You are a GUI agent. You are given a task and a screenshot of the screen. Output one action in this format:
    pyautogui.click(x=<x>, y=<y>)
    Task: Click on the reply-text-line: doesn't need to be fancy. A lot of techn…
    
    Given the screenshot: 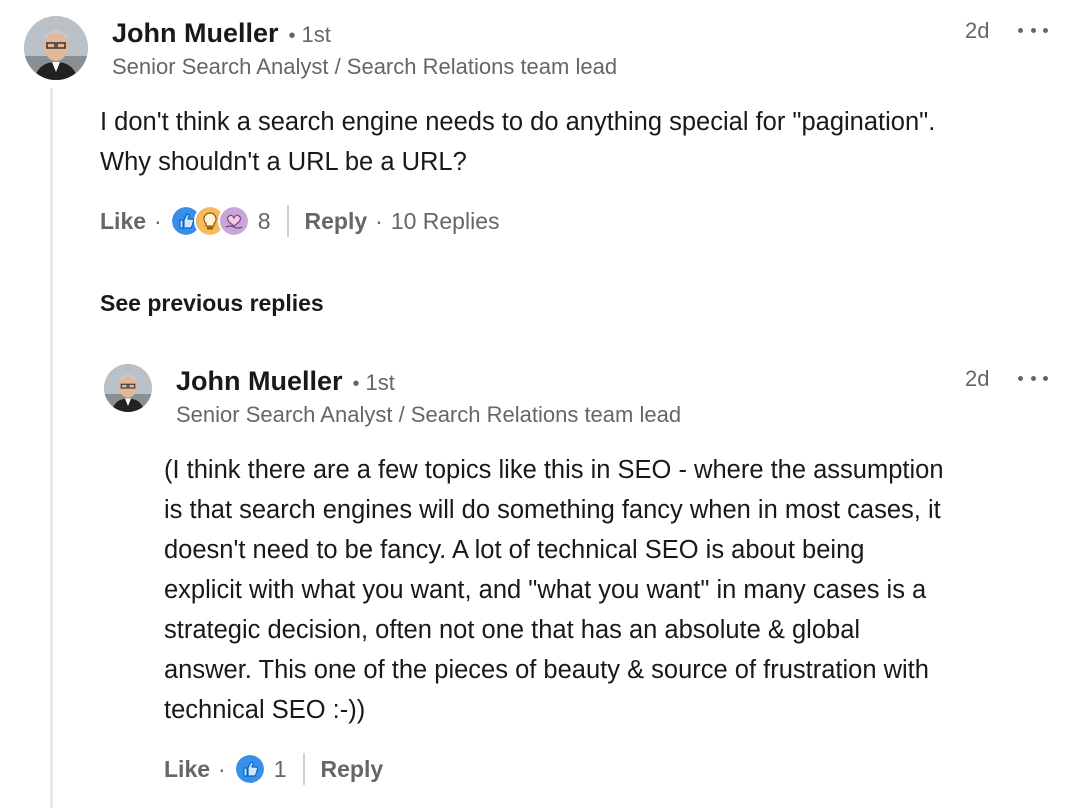 What is the action you would take?
    pyautogui.click(x=514, y=550)
    